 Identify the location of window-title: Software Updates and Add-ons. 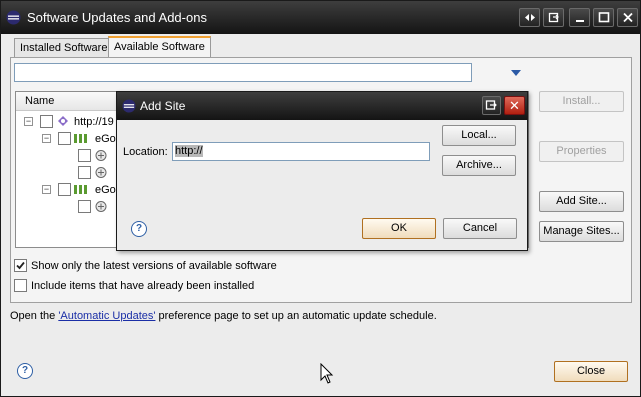
(117, 17).